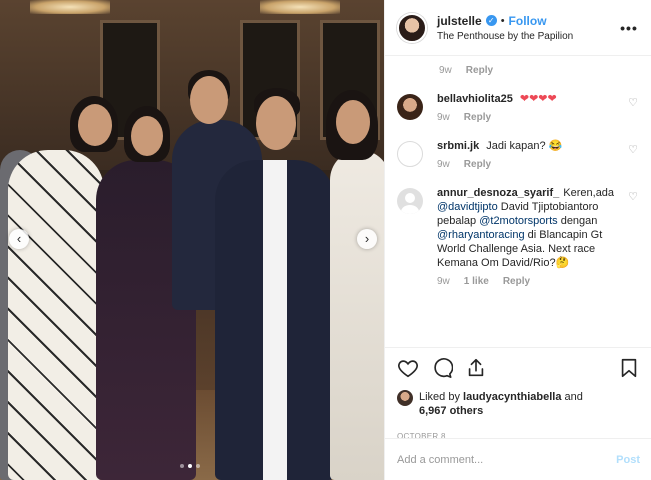 The width and height of the screenshot is (651, 480). What do you see at coordinates (476, 281) in the screenshot?
I see `comment-likes-count: 1 like` at bounding box center [476, 281].